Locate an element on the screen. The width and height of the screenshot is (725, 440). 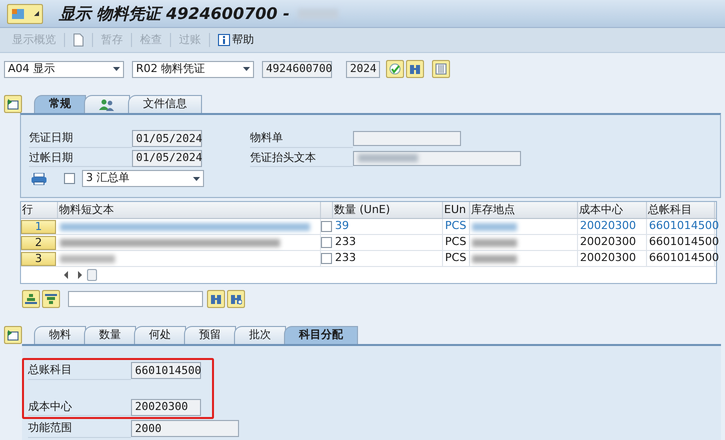
tab: 批次 is located at coordinates (260, 335).